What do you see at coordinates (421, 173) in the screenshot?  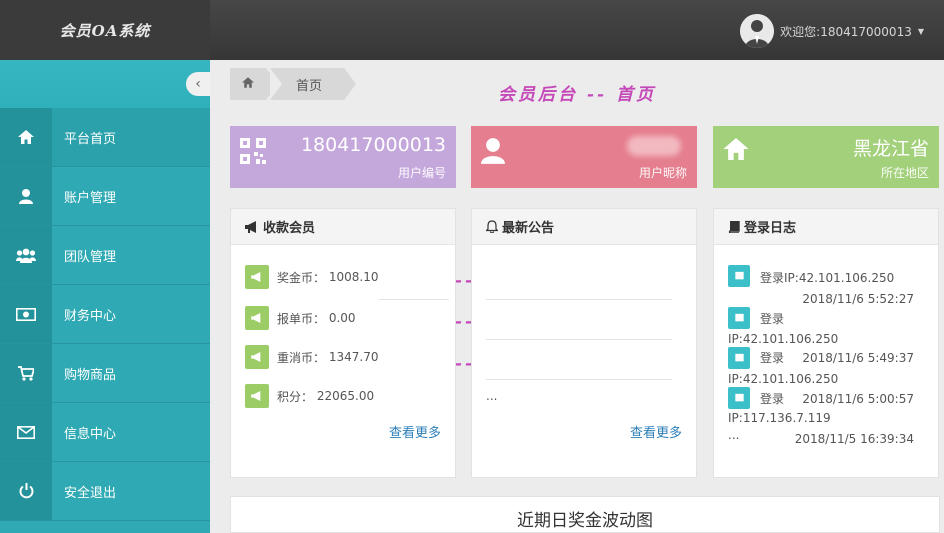 I see `user-id-label: 用户编号` at bounding box center [421, 173].